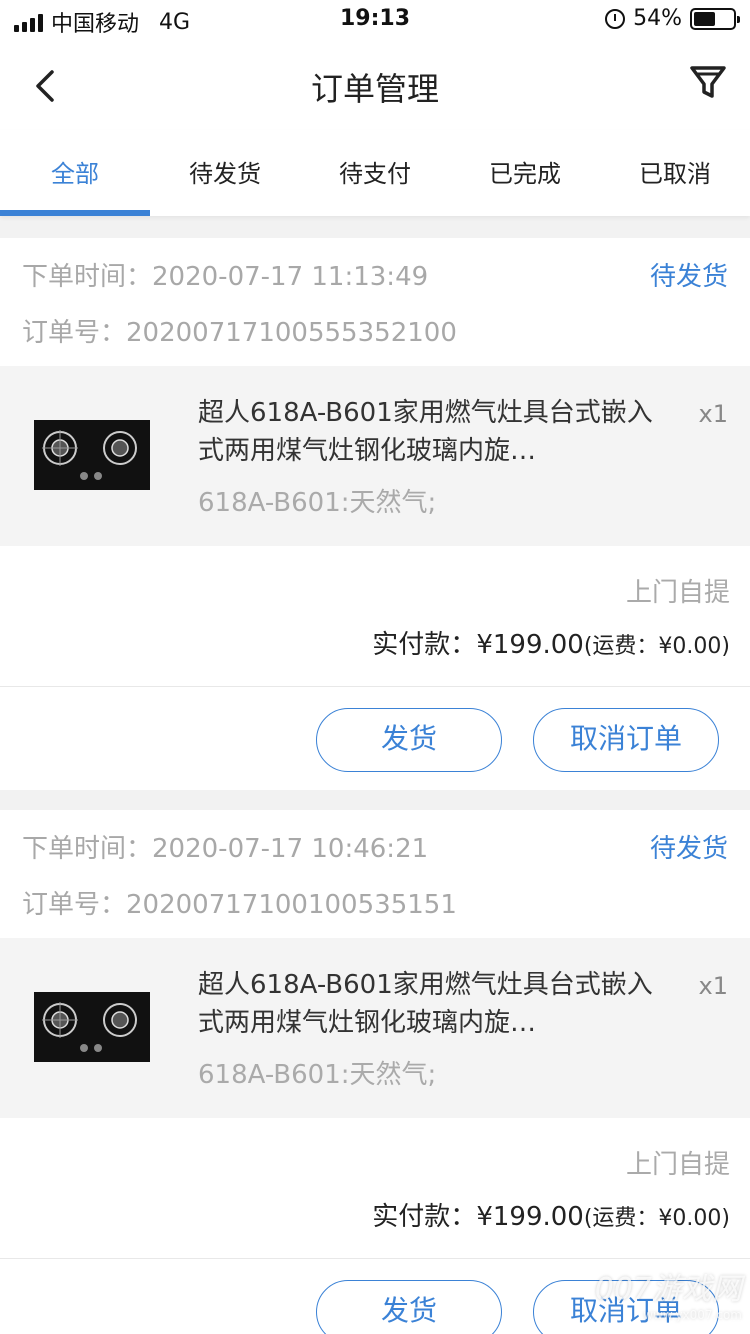  I want to click on funnel-icon, so click(708, 82).